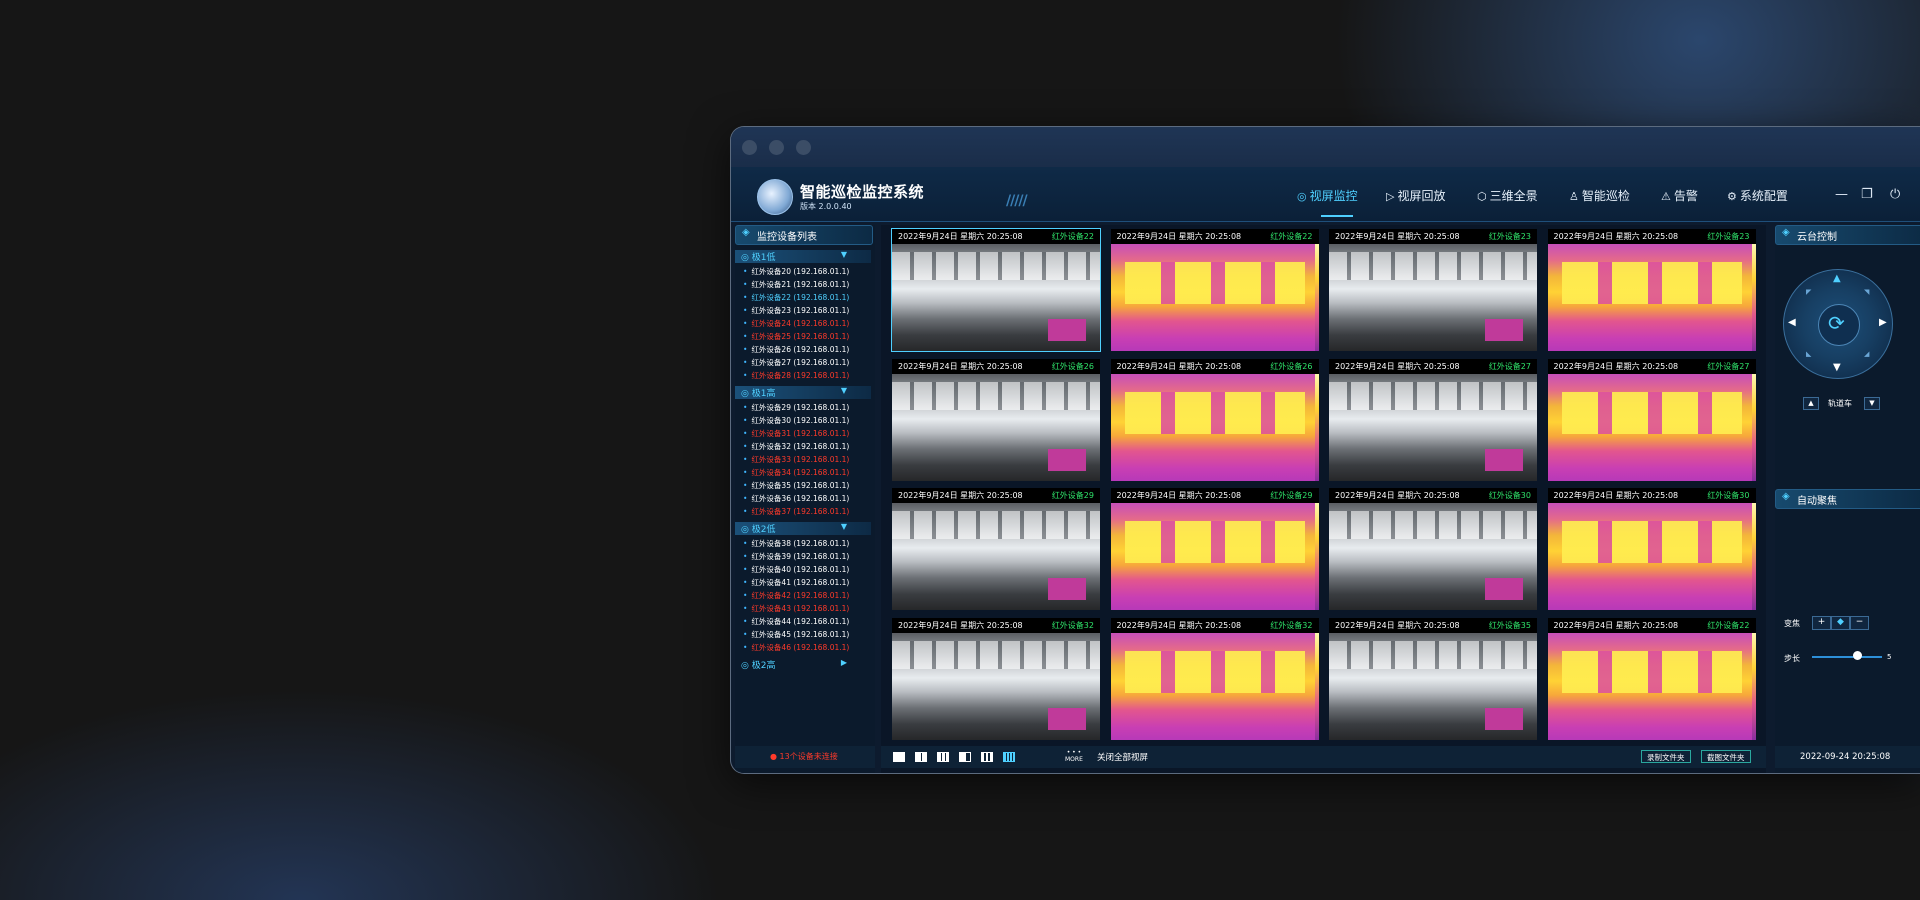  I want to click on nav-video-playback: ▷ 视屏回放, so click(1415, 195).